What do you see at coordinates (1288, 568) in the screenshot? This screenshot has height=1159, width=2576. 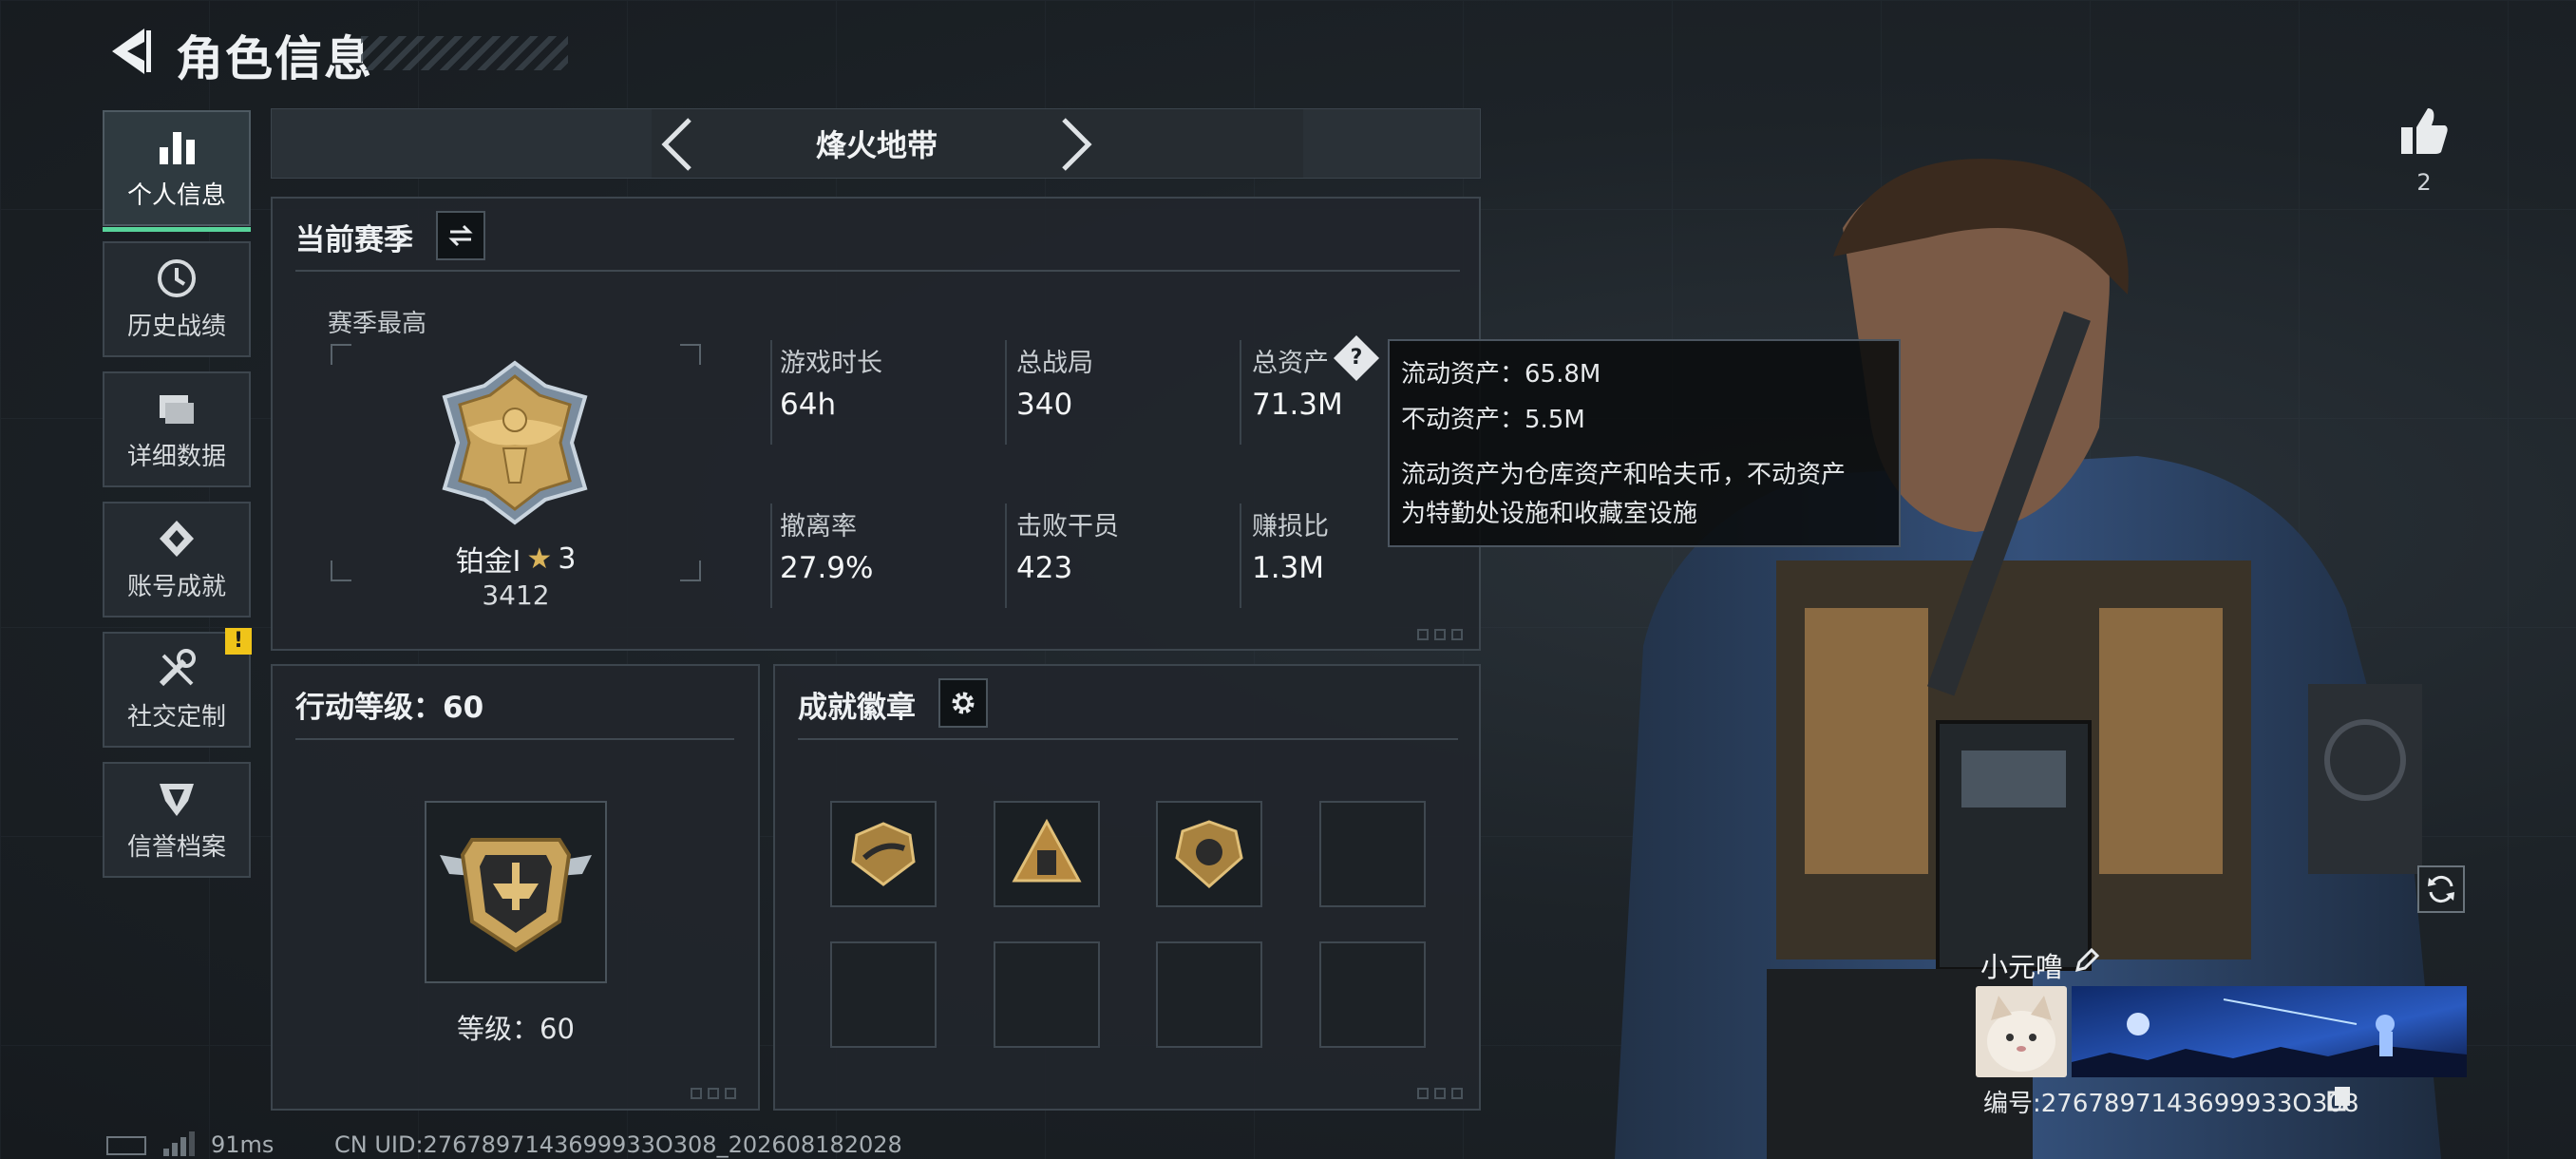 I see `stat-value-profit-loss: 1.3M` at bounding box center [1288, 568].